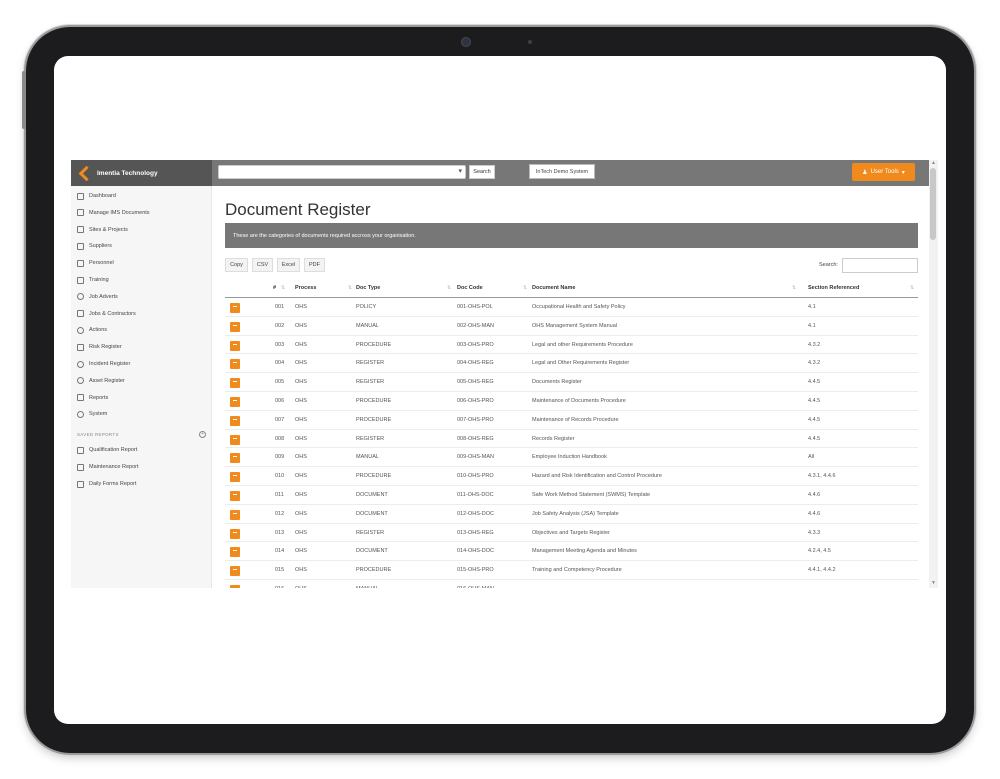 The image size is (1000, 779). What do you see at coordinates (92, 398) in the screenshot?
I see `sidebar-item-reports: Reports` at bounding box center [92, 398].